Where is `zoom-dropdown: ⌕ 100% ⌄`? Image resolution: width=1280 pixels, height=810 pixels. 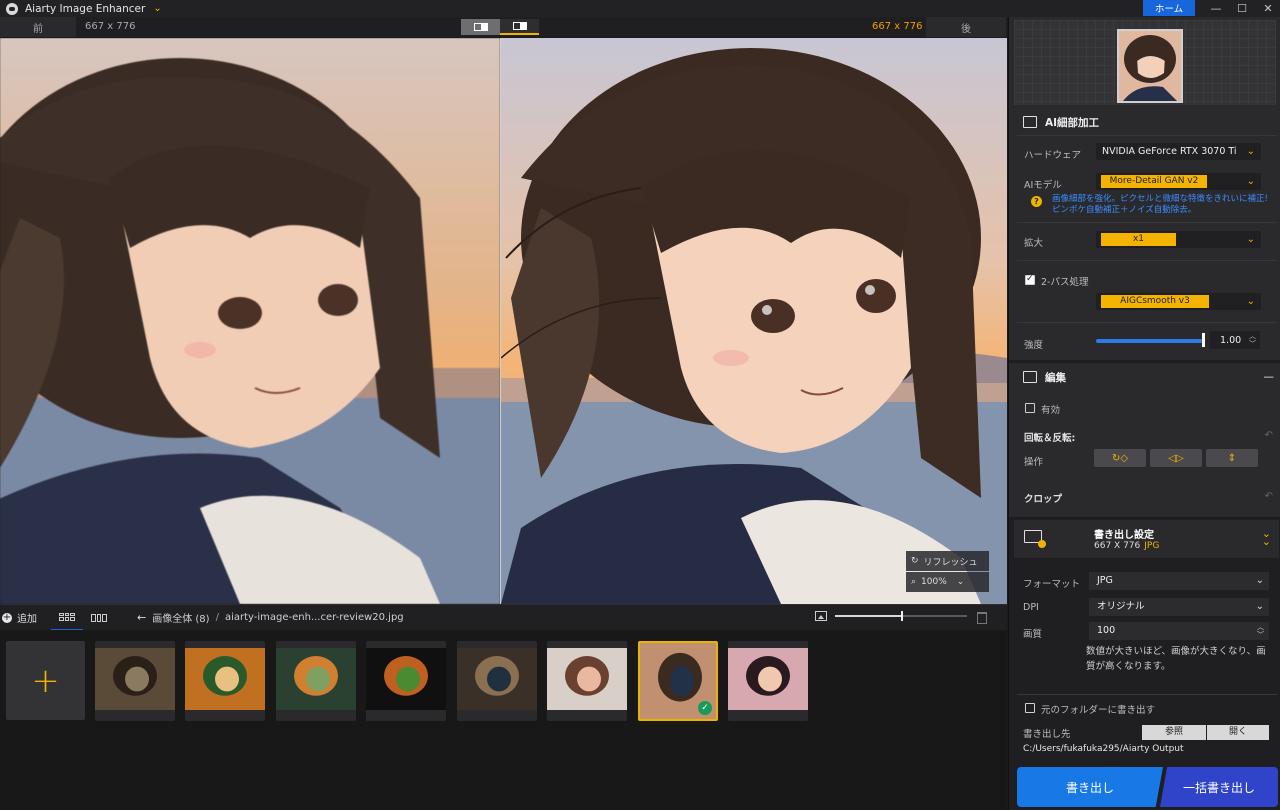 zoom-dropdown: ⌕ 100% ⌄ is located at coordinates (947, 582).